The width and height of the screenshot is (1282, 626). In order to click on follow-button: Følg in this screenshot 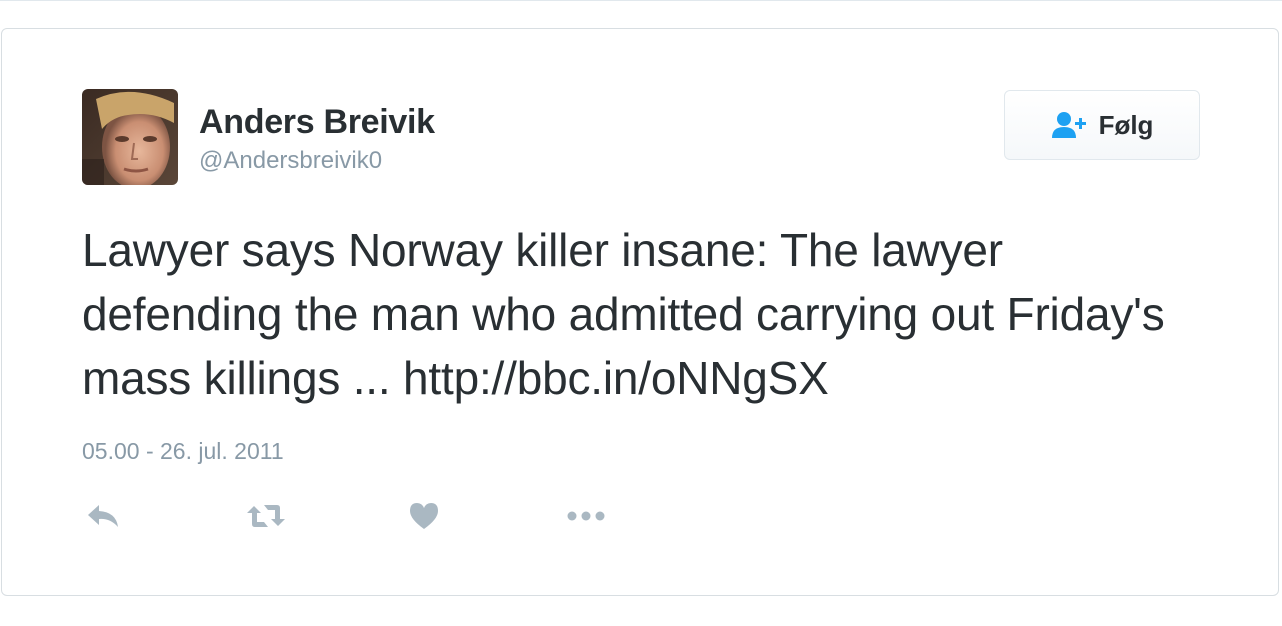, I will do `click(1102, 125)`.